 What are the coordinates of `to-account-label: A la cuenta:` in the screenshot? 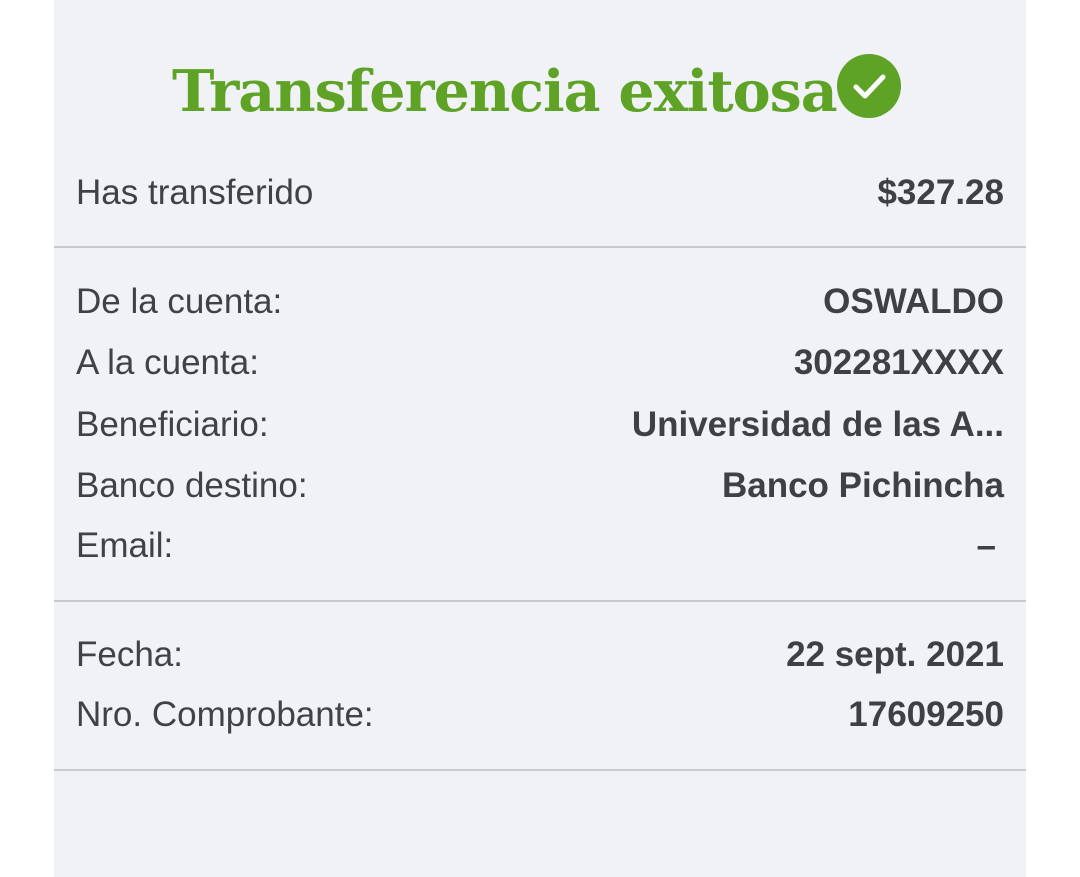 It's located at (167, 362).